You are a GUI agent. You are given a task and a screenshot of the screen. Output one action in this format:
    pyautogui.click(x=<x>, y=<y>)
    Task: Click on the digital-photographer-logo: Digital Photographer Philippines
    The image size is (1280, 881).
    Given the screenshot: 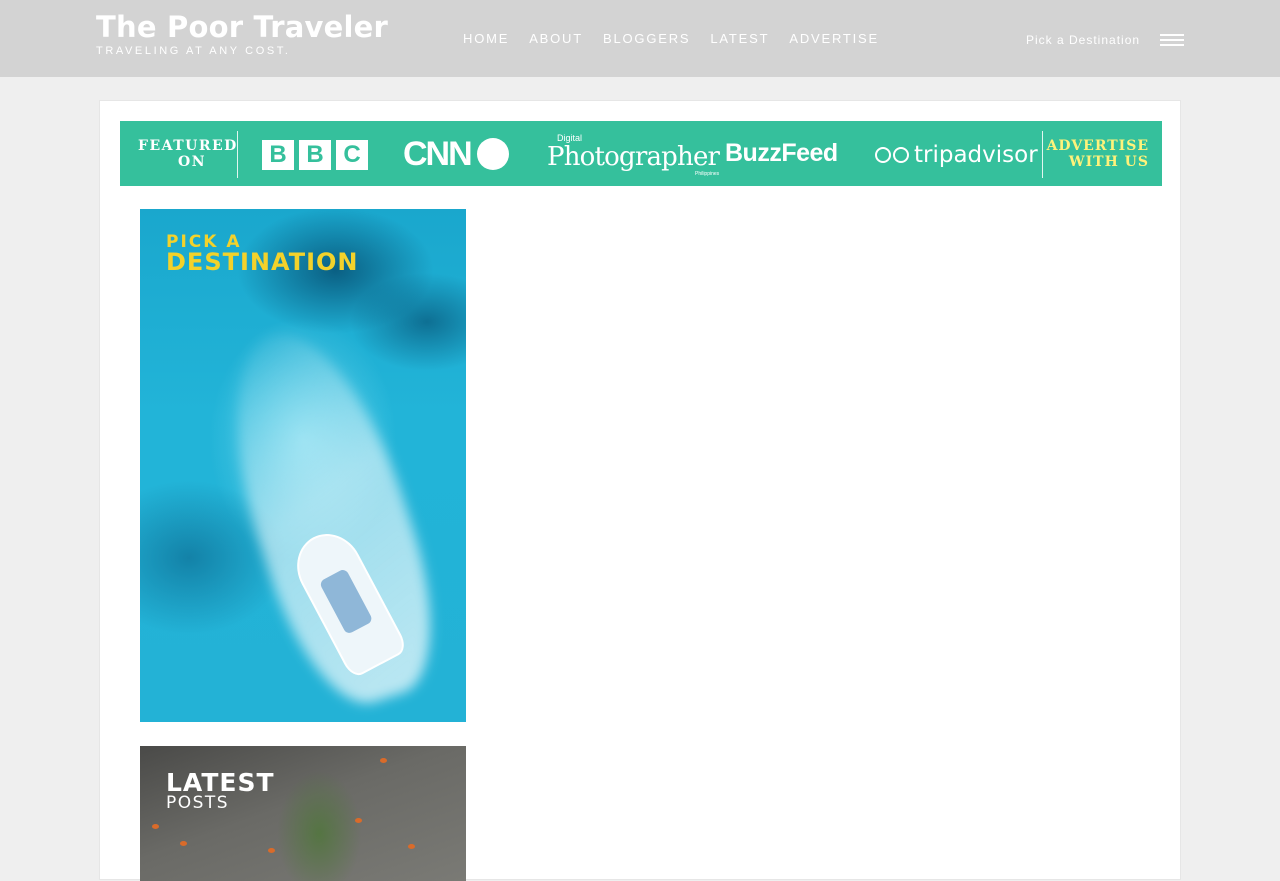 What is the action you would take?
    pyautogui.click(x=633, y=155)
    